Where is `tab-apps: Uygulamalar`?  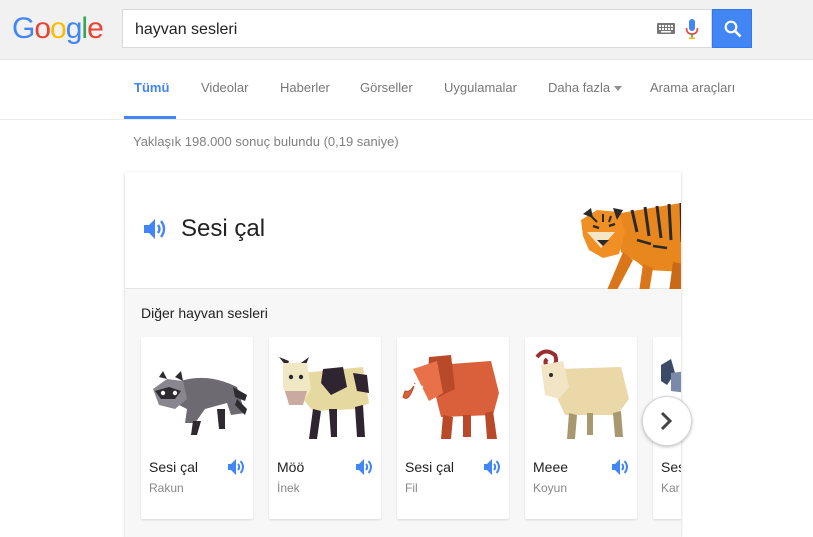
tab-apps: Uygulamalar is located at coordinates (480, 87).